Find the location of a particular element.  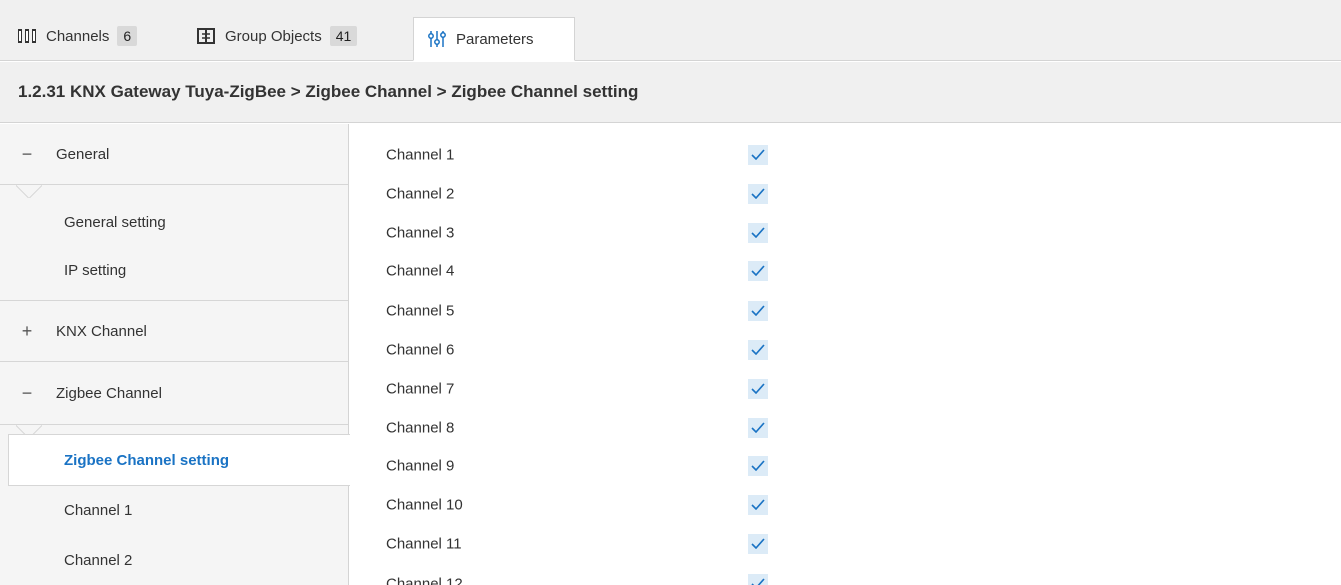

parameter-label: Channel 2 is located at coordinates (420, 193).